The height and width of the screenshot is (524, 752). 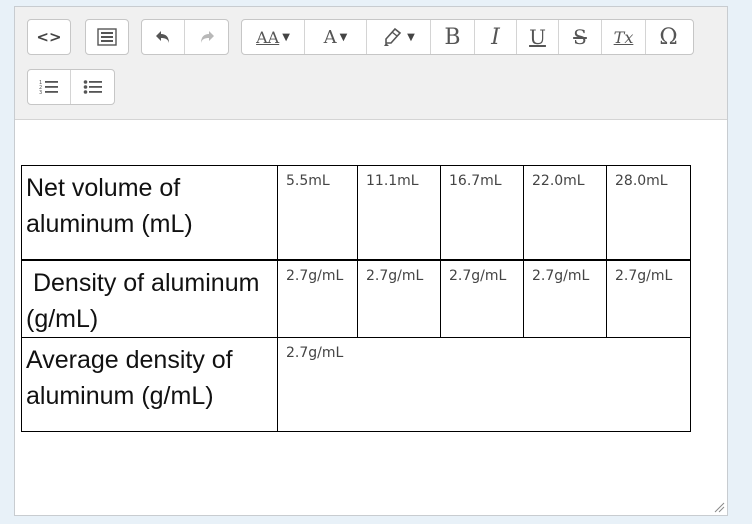 I want to click on svg-text: 3, so click(x=40, y=93).